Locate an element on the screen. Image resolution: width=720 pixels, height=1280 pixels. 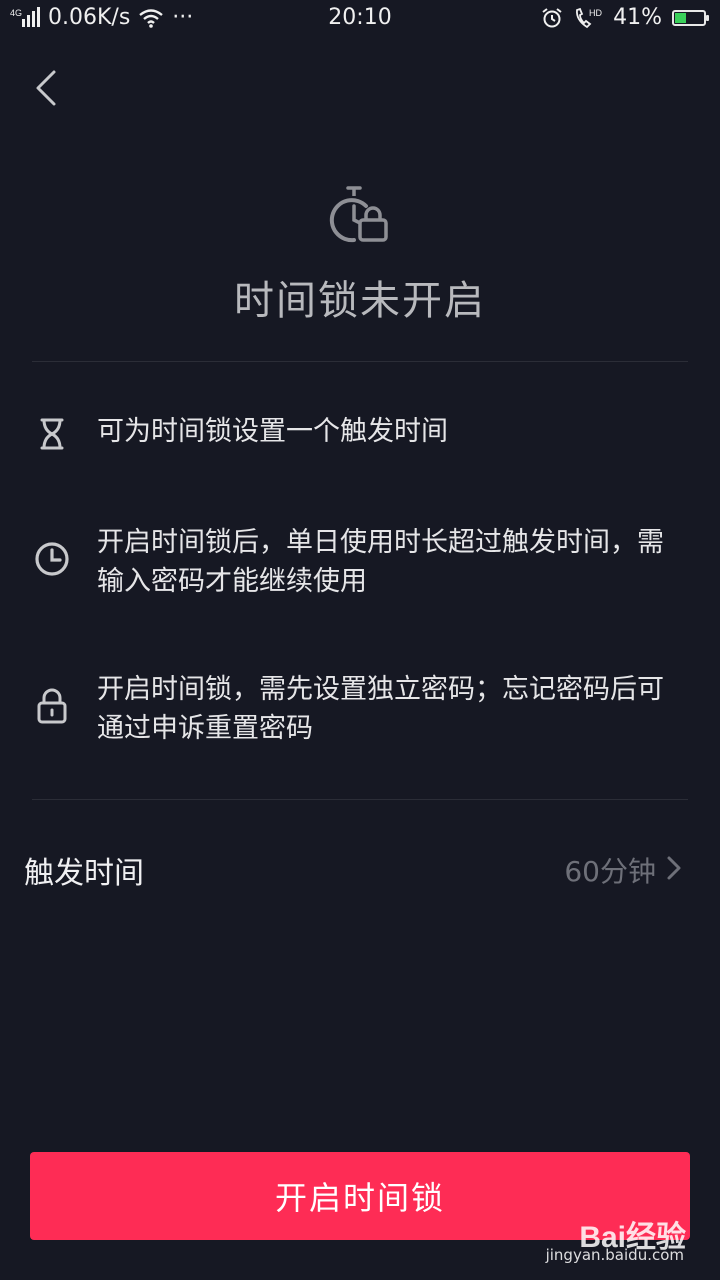
timer-lock-icon is located at coordinates (358, 214).